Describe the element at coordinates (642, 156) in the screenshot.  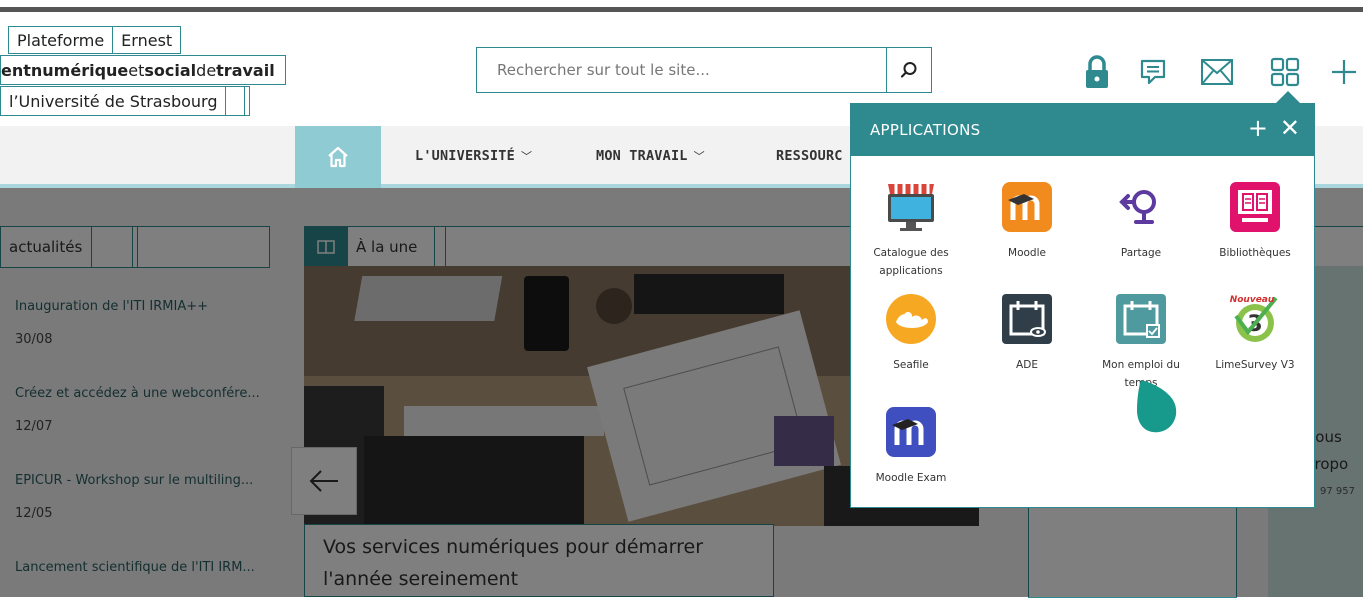
I see `nav-label: MON TRAVAIL` at that location.